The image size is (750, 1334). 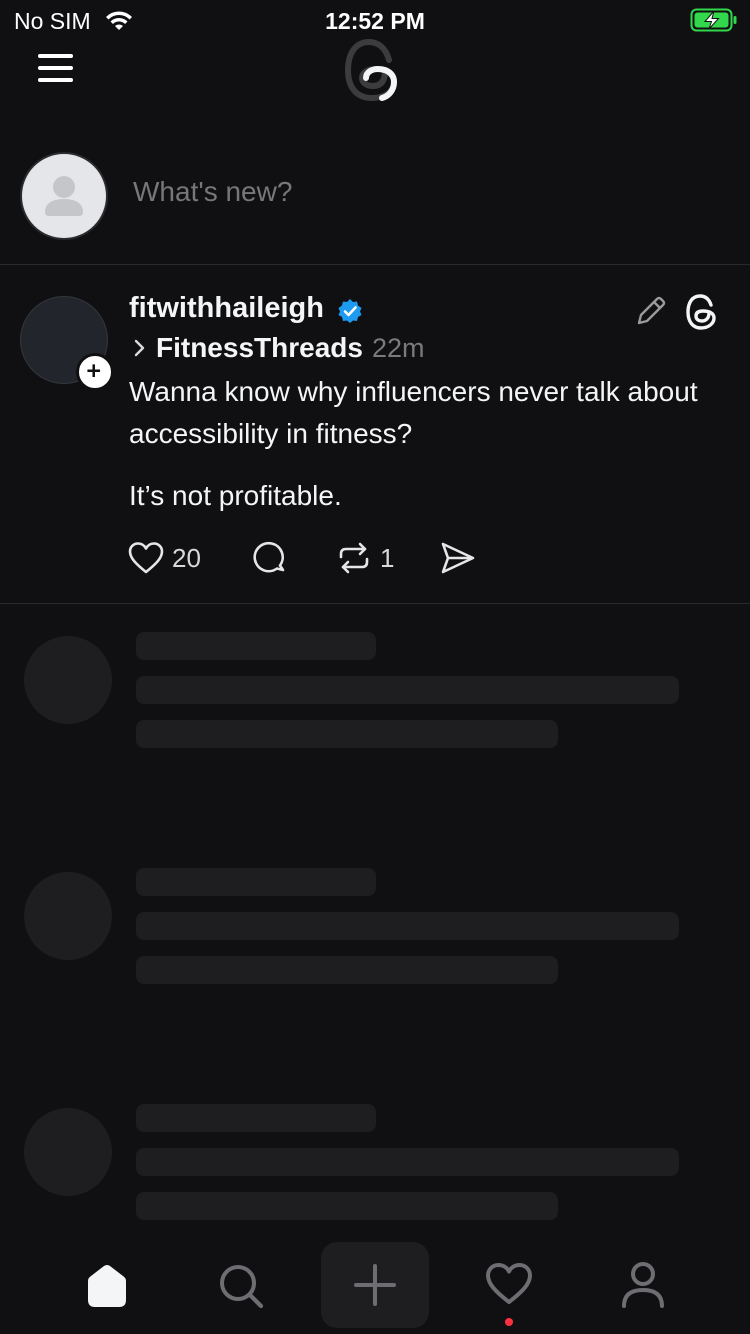 What do you see at coordinates (241, 1286) in the screenshot?
I see `search-icon` at bounding box center [241, 1286].